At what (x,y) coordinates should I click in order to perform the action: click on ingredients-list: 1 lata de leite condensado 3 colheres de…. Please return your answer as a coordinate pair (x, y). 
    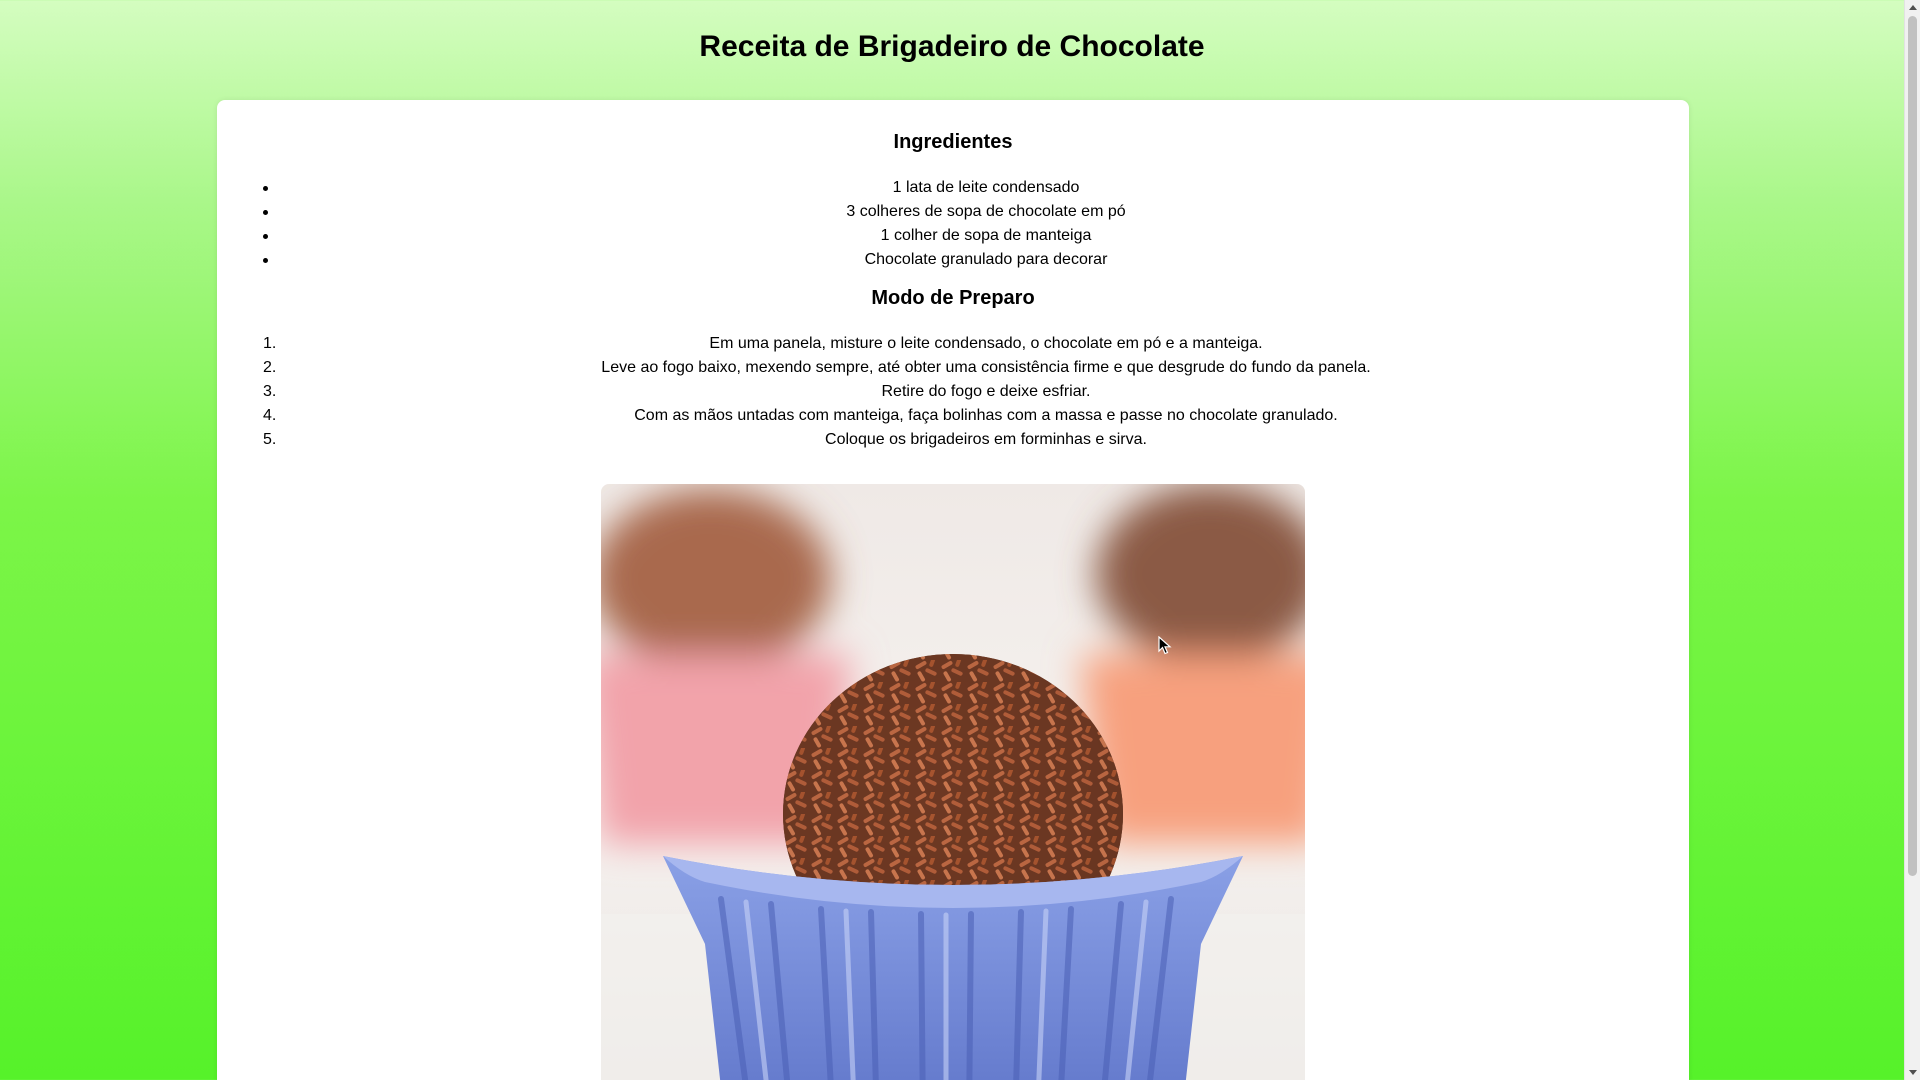
    Looking at the image, I should click on (953, 224).